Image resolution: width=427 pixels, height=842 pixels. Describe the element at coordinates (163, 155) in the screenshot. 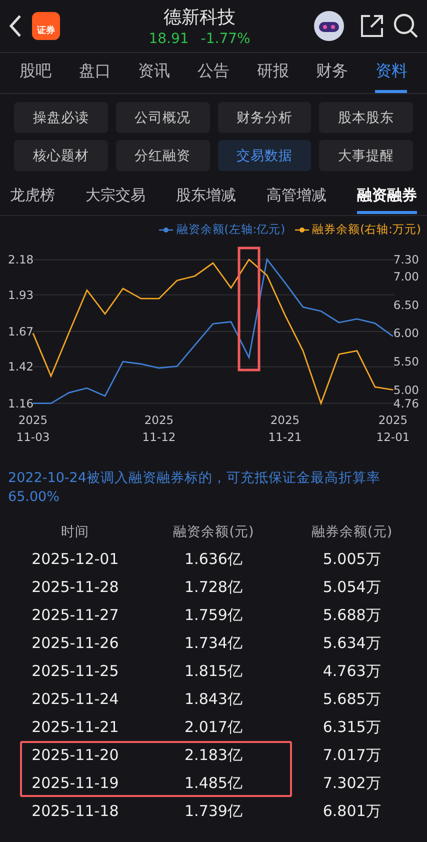

I see `section-button: 分红融资` at that location.